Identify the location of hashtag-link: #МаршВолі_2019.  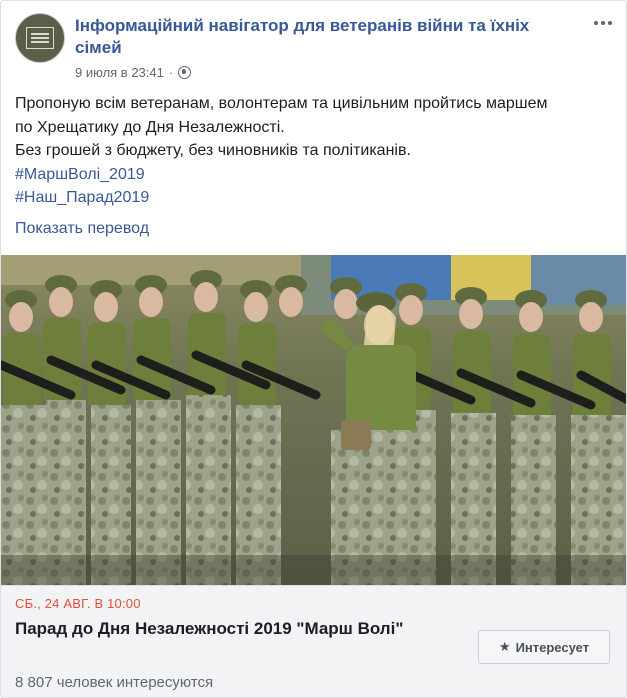
(80, 175).